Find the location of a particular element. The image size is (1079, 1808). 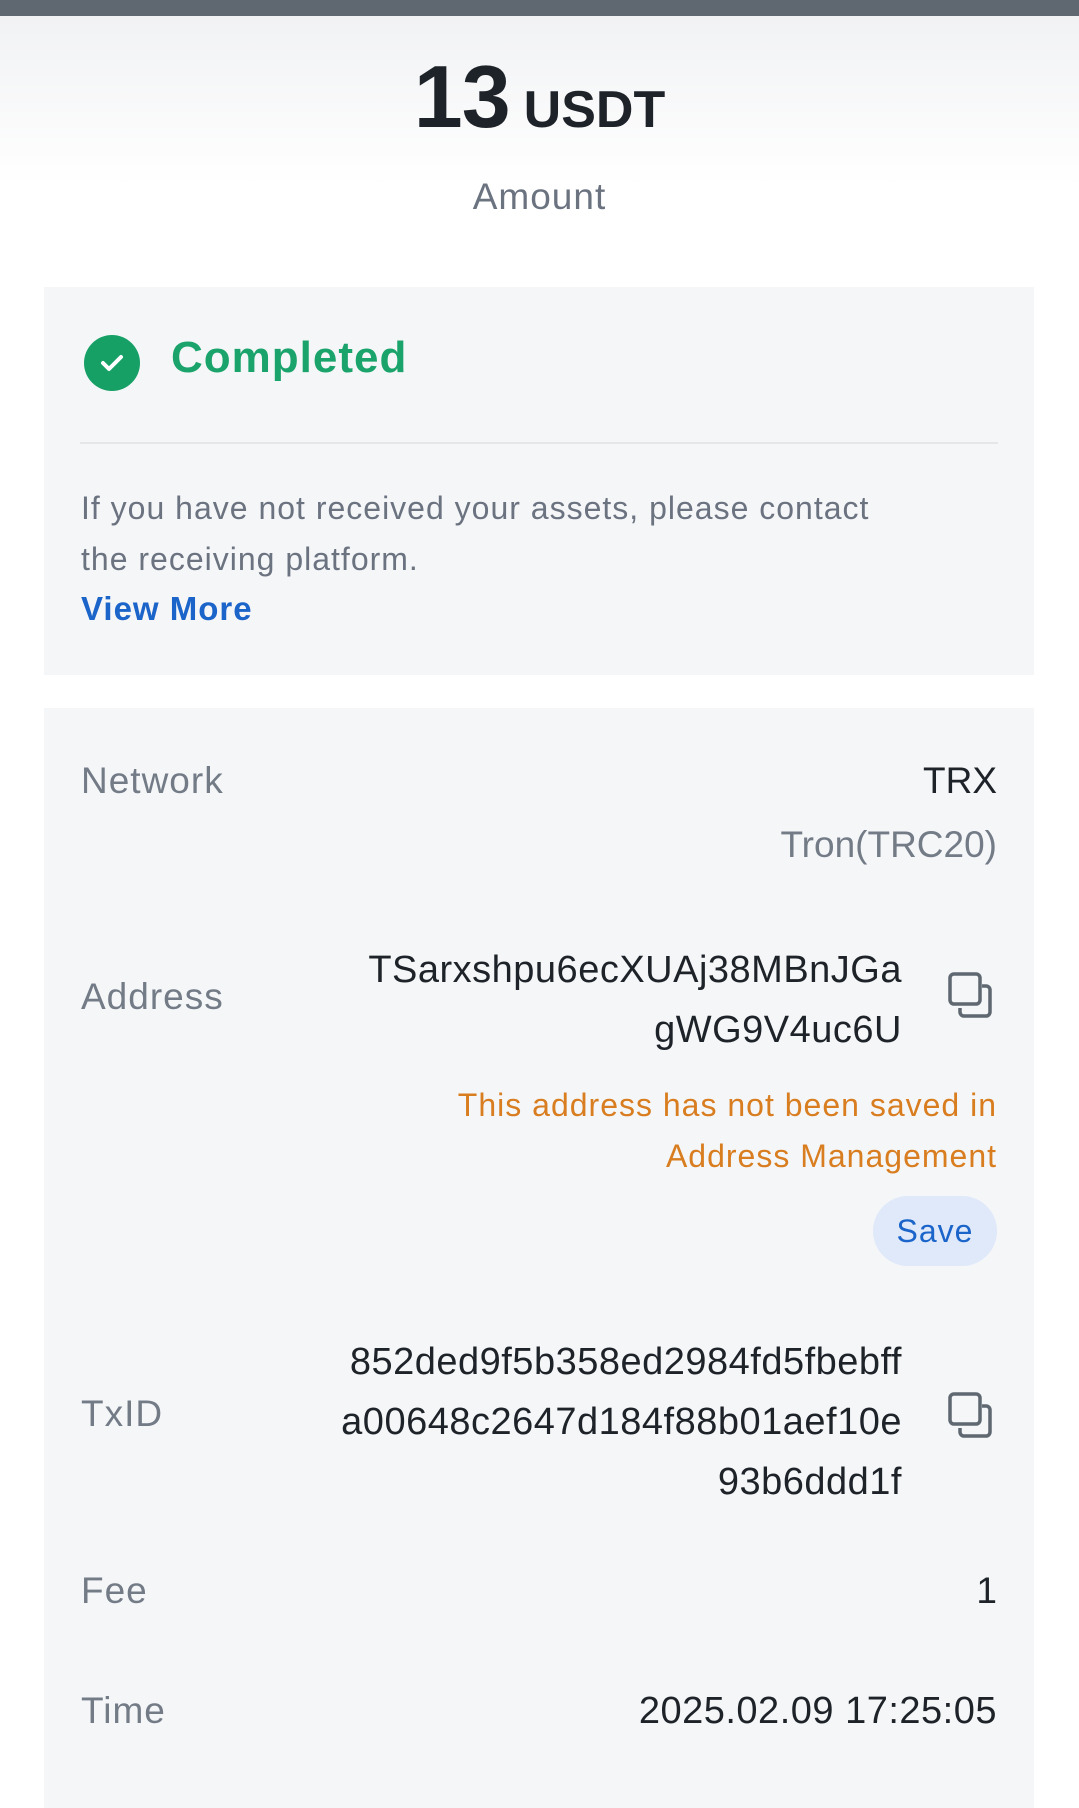

txid-line: 852ded9f5b358ed2984fd5fbebff is located at coordinates (625, 1362).